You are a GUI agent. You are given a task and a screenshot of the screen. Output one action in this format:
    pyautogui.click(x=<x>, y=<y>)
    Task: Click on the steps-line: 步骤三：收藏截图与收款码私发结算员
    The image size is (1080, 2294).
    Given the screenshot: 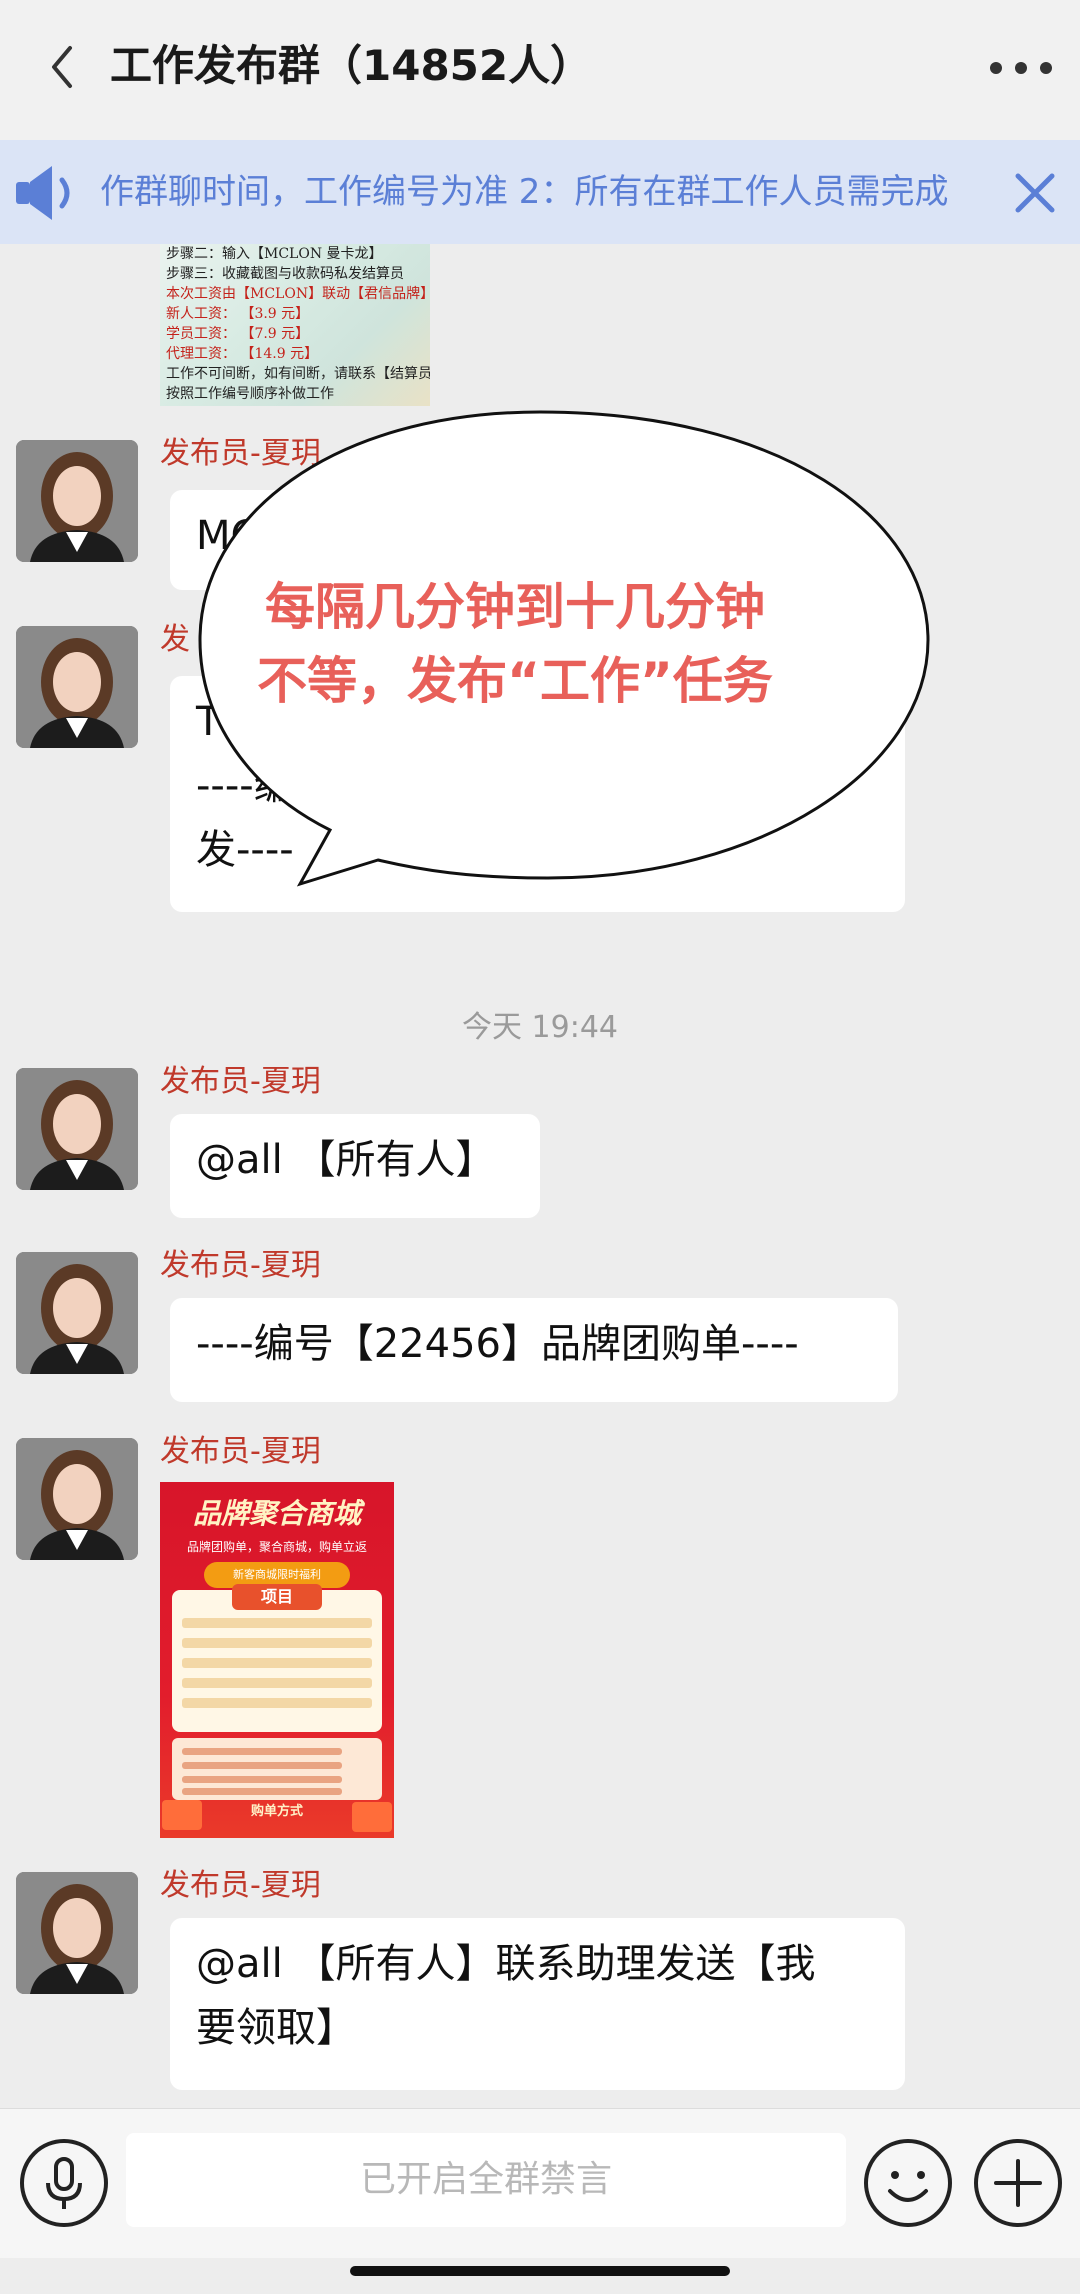 What is the action you would take?
    pyautogui.click(x=285, y=274)
    